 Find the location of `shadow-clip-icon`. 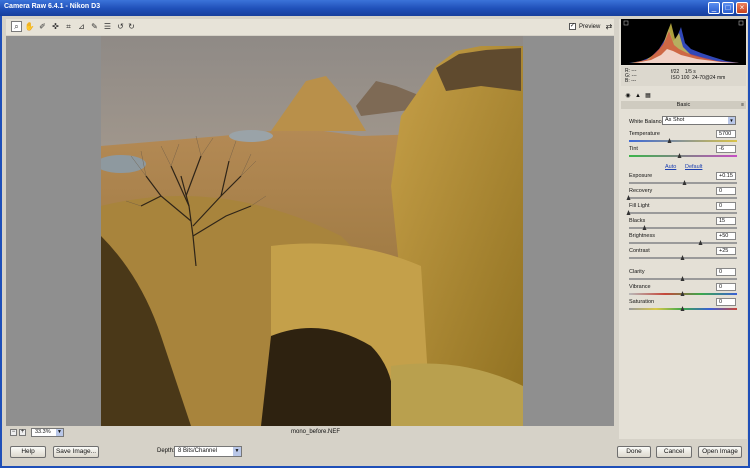

shadow-clip-icon is located at coordinates (626, 23).